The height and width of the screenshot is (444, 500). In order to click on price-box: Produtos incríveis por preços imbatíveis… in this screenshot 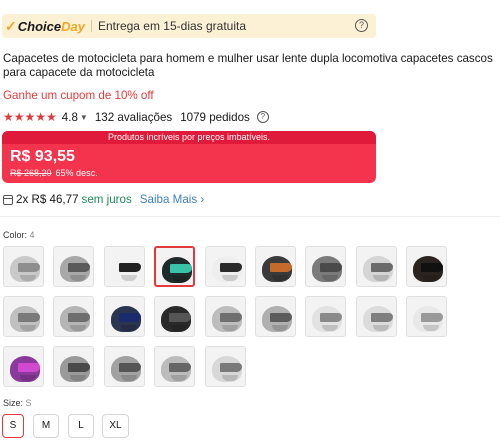, I will do `click(189, 157)`.